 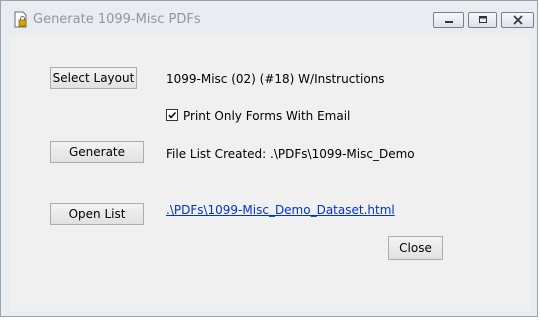 I want to click on close-icon, so click(x=517, y=20).